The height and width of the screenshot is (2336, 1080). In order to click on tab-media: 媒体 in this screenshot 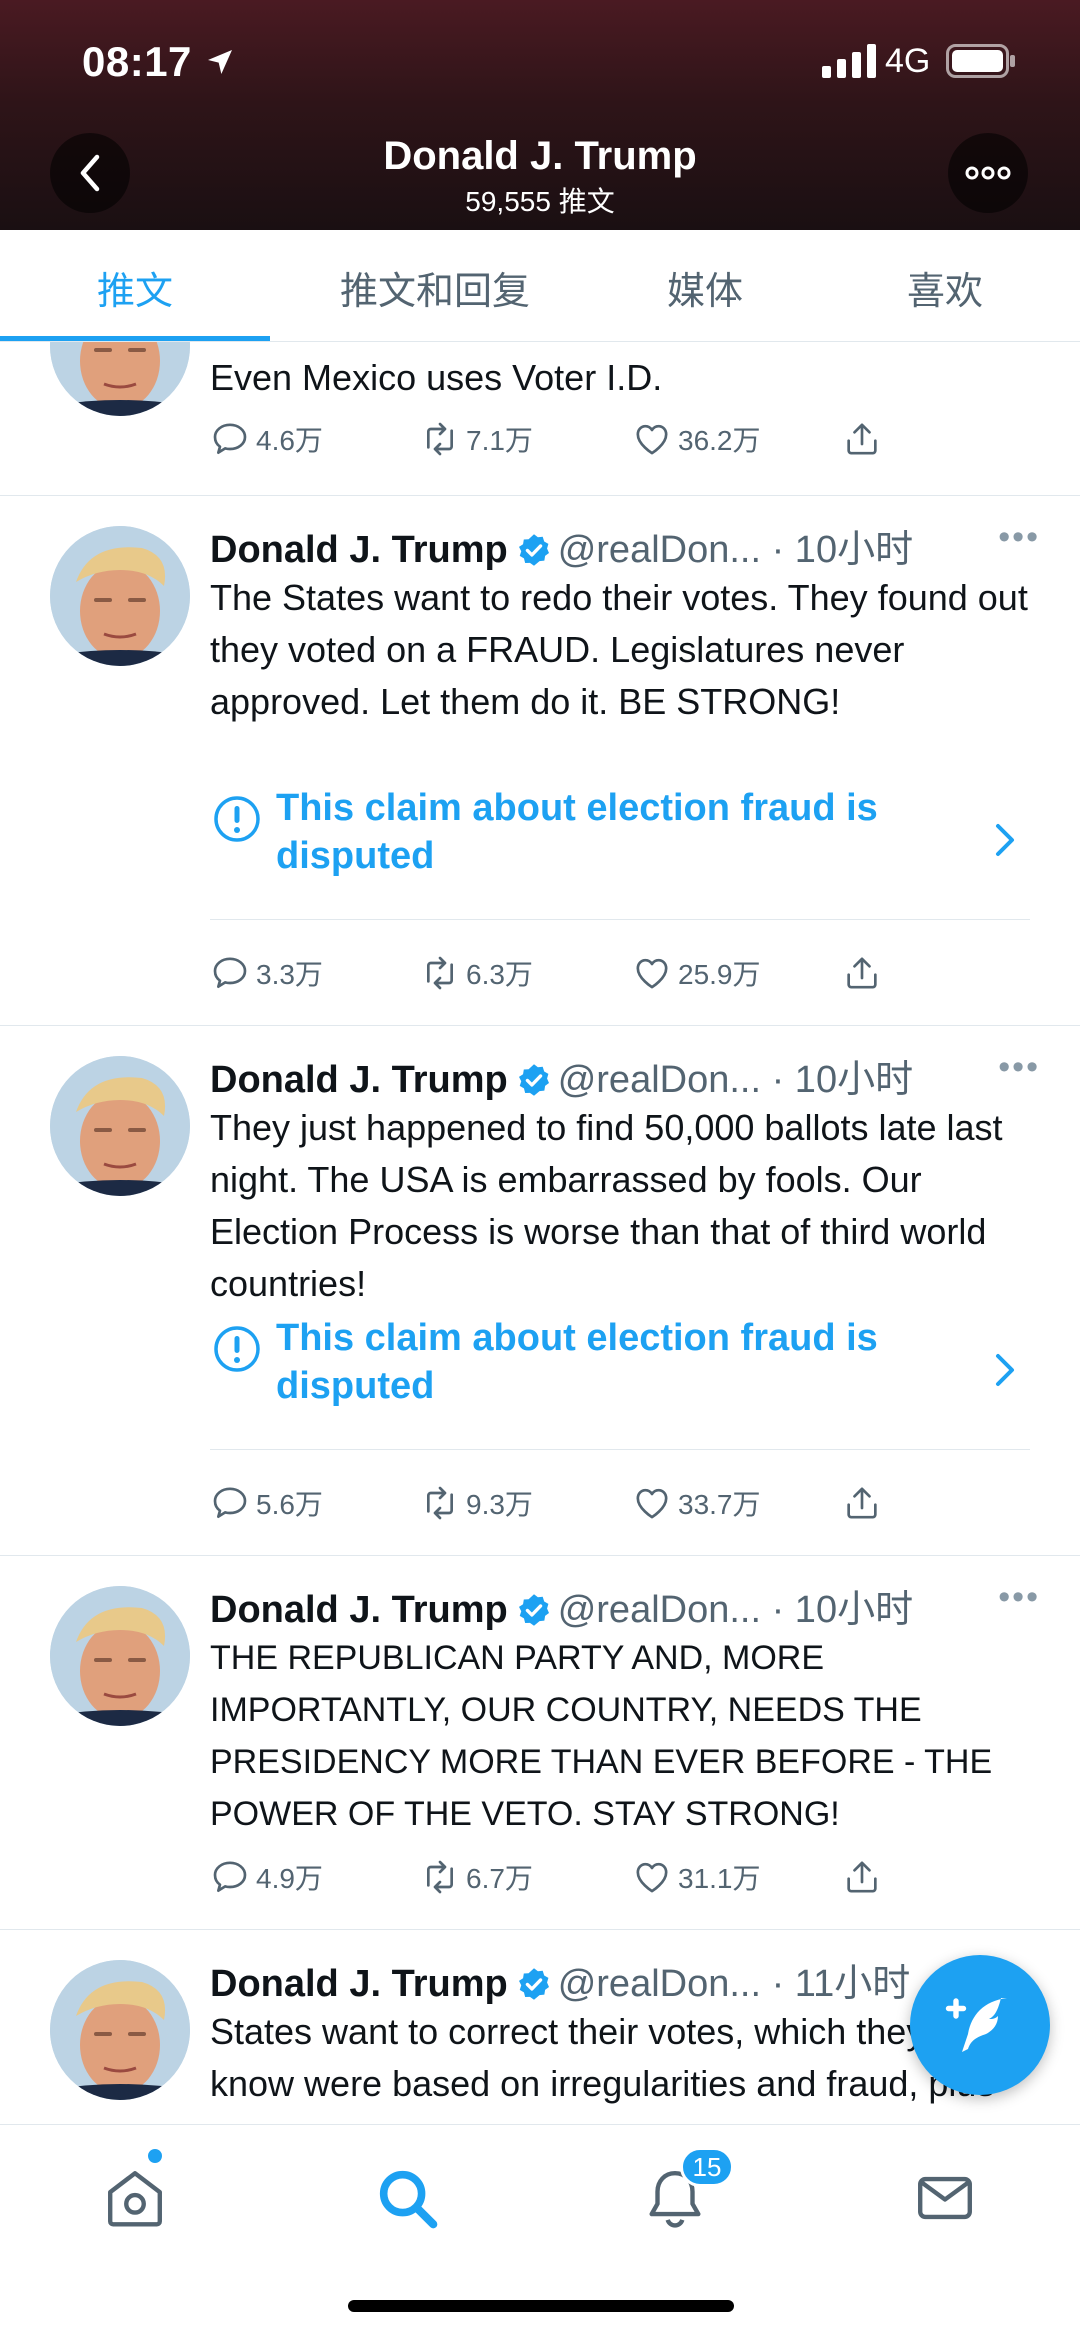, I will do `click(705, 287)`.